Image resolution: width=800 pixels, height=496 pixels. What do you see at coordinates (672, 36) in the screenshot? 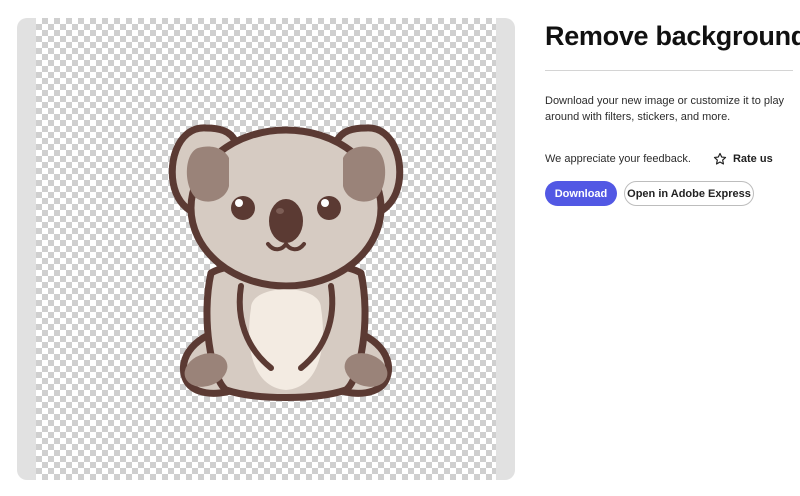
I see `page-title: Remove background` at bounding box center [672, 36].